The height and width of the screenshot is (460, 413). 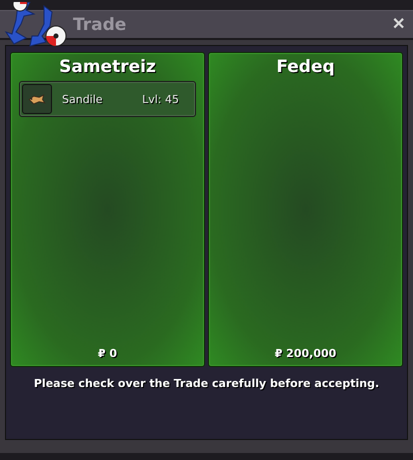 What do you see at coordinates (206, 383) in the screenshot?
I see `trade-warning: Please check over the Trade carefully before accepting.` at bounding box center [206, 383].